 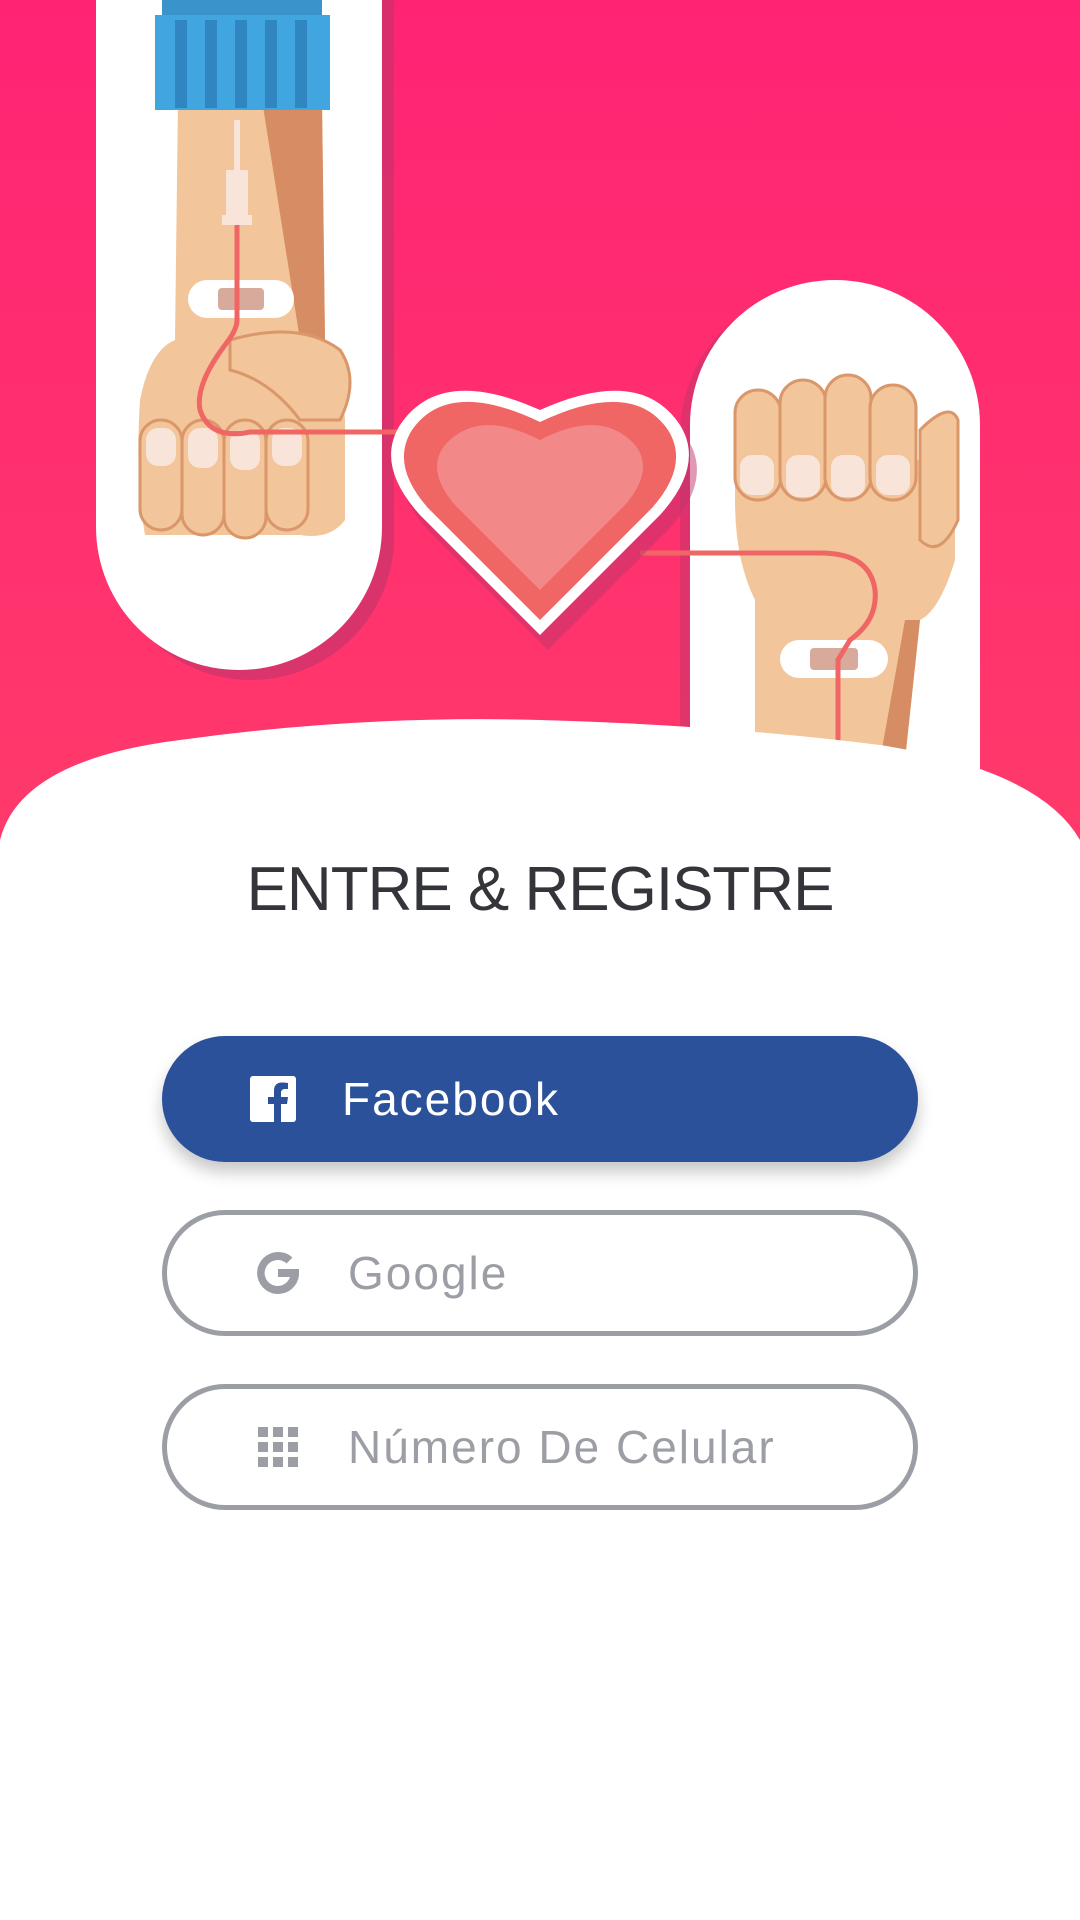 What do you see at coordinates (278, 1447) in the screenshot?
I see `dialpad-icon` at bounding box center [278, 1447].